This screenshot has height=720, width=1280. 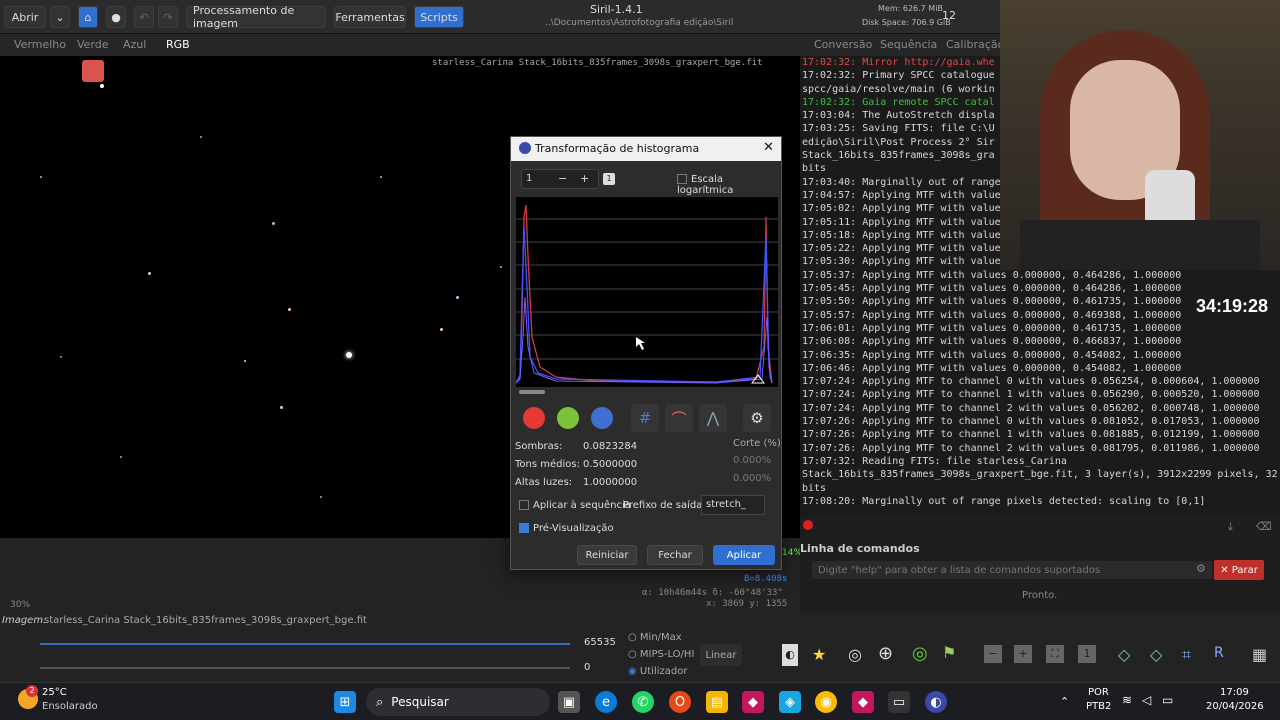 I want to click on command-input, so click(x=1012, y=570).